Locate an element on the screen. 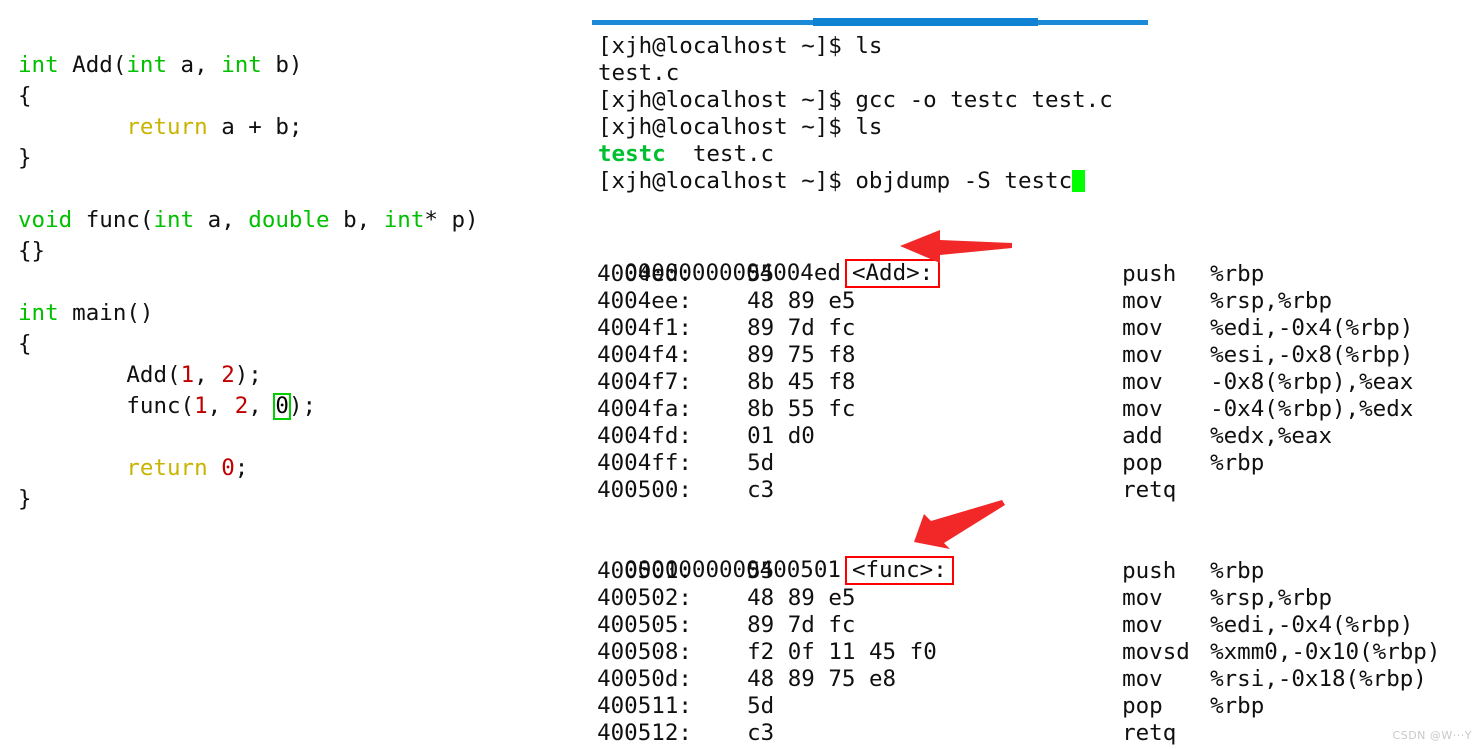  code-token: b) is located at coordinates (282, 65).